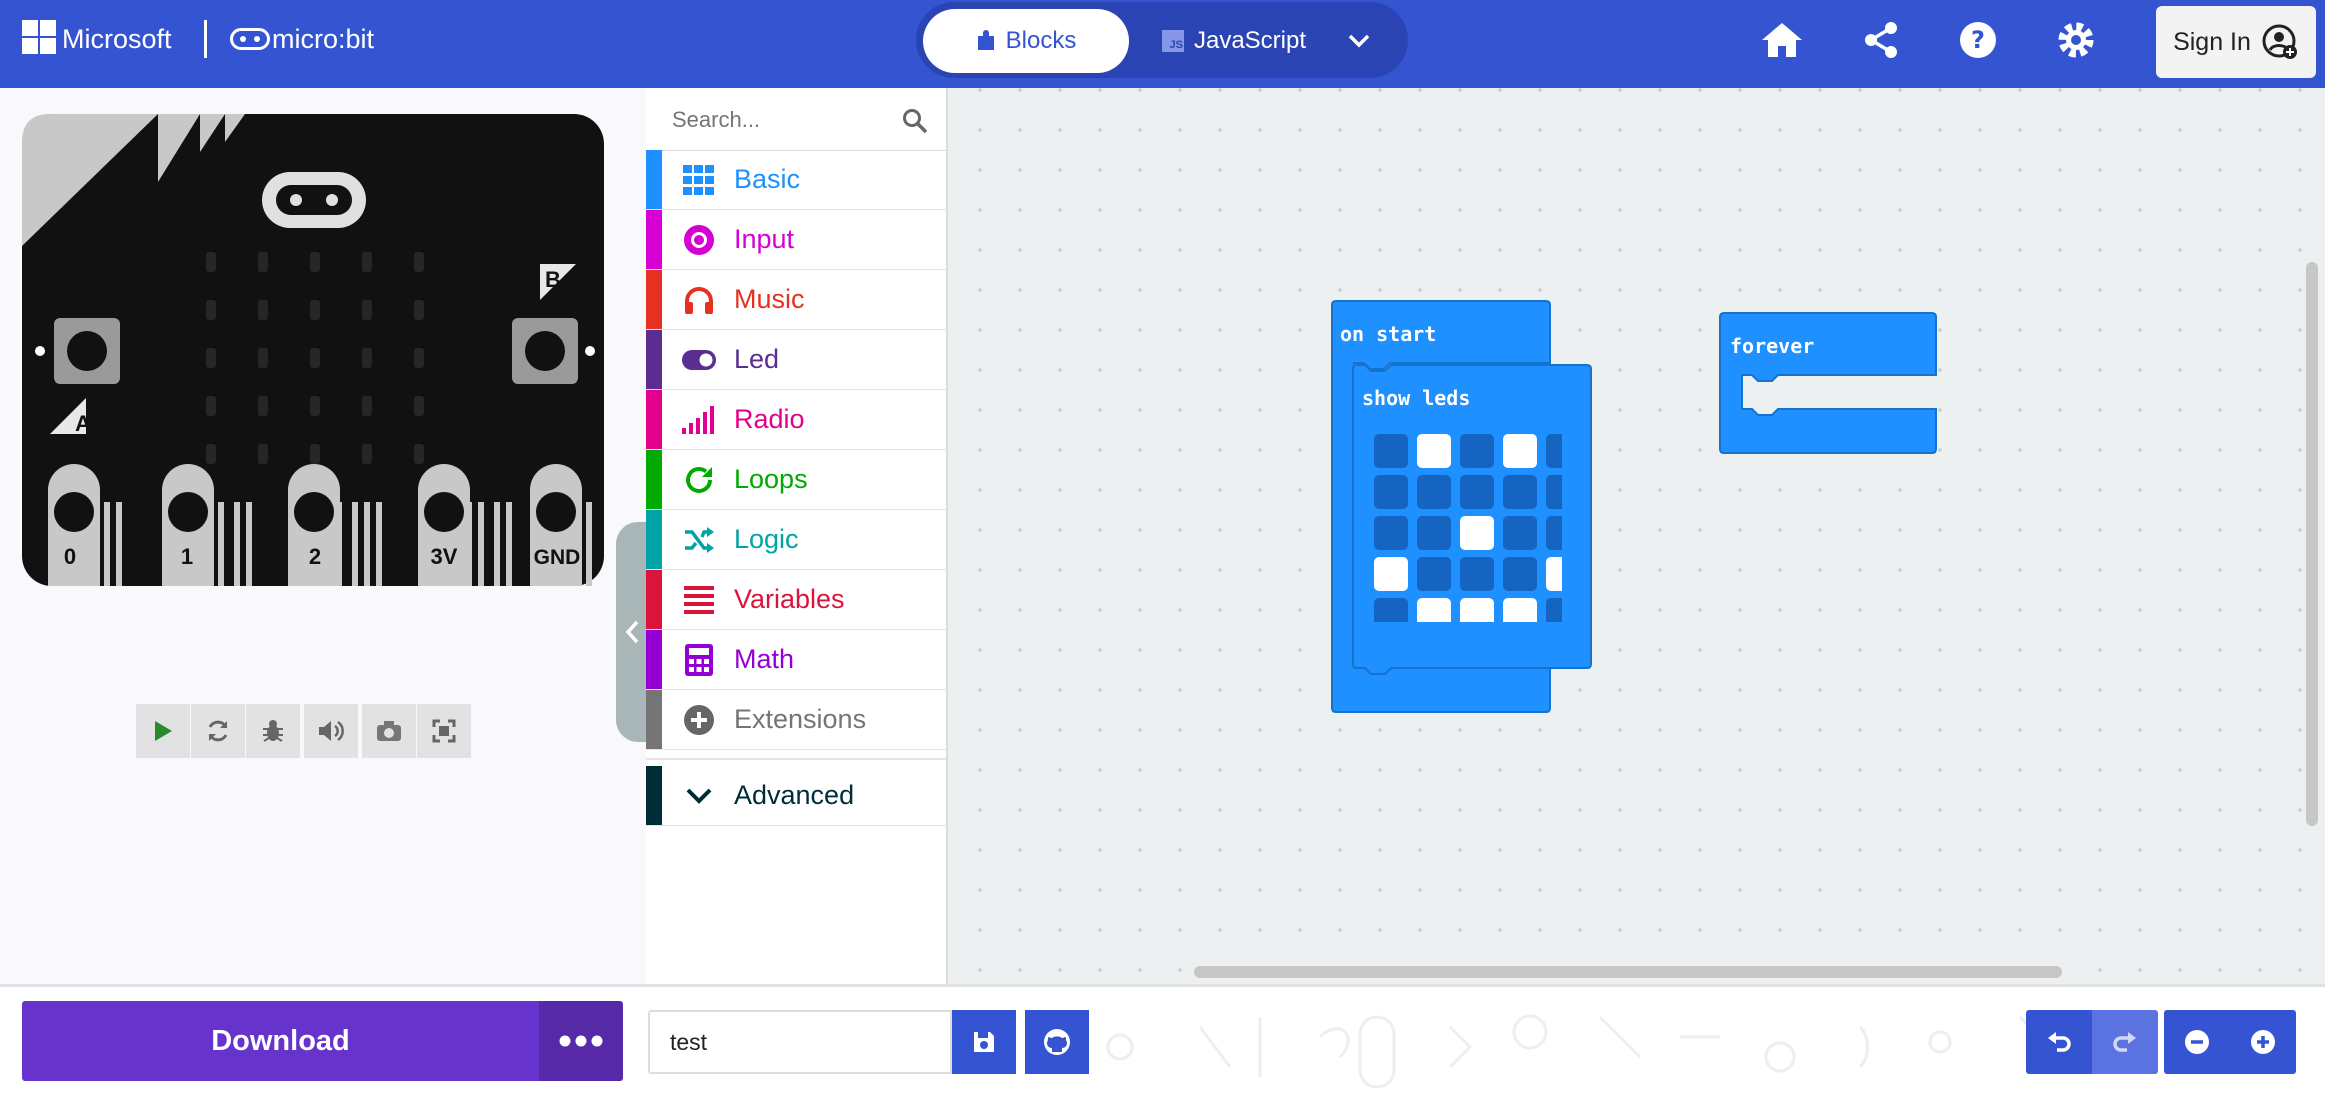 The width and height of the screenshot is (2325, 1093). I want to click on download-button: Download, so click(280, 1041).